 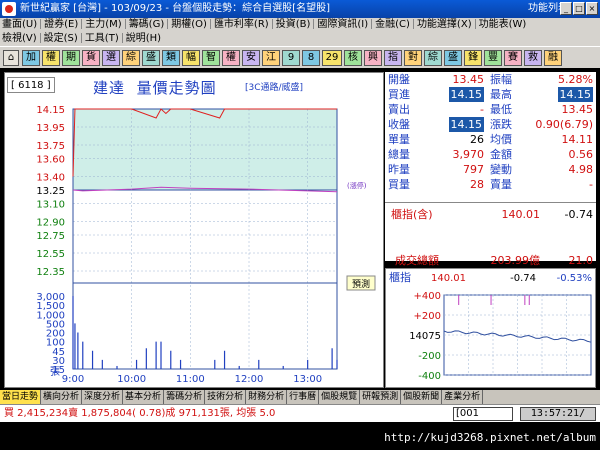 I want to click on tab-8: 個股規覽, so click(x=340, y=397).